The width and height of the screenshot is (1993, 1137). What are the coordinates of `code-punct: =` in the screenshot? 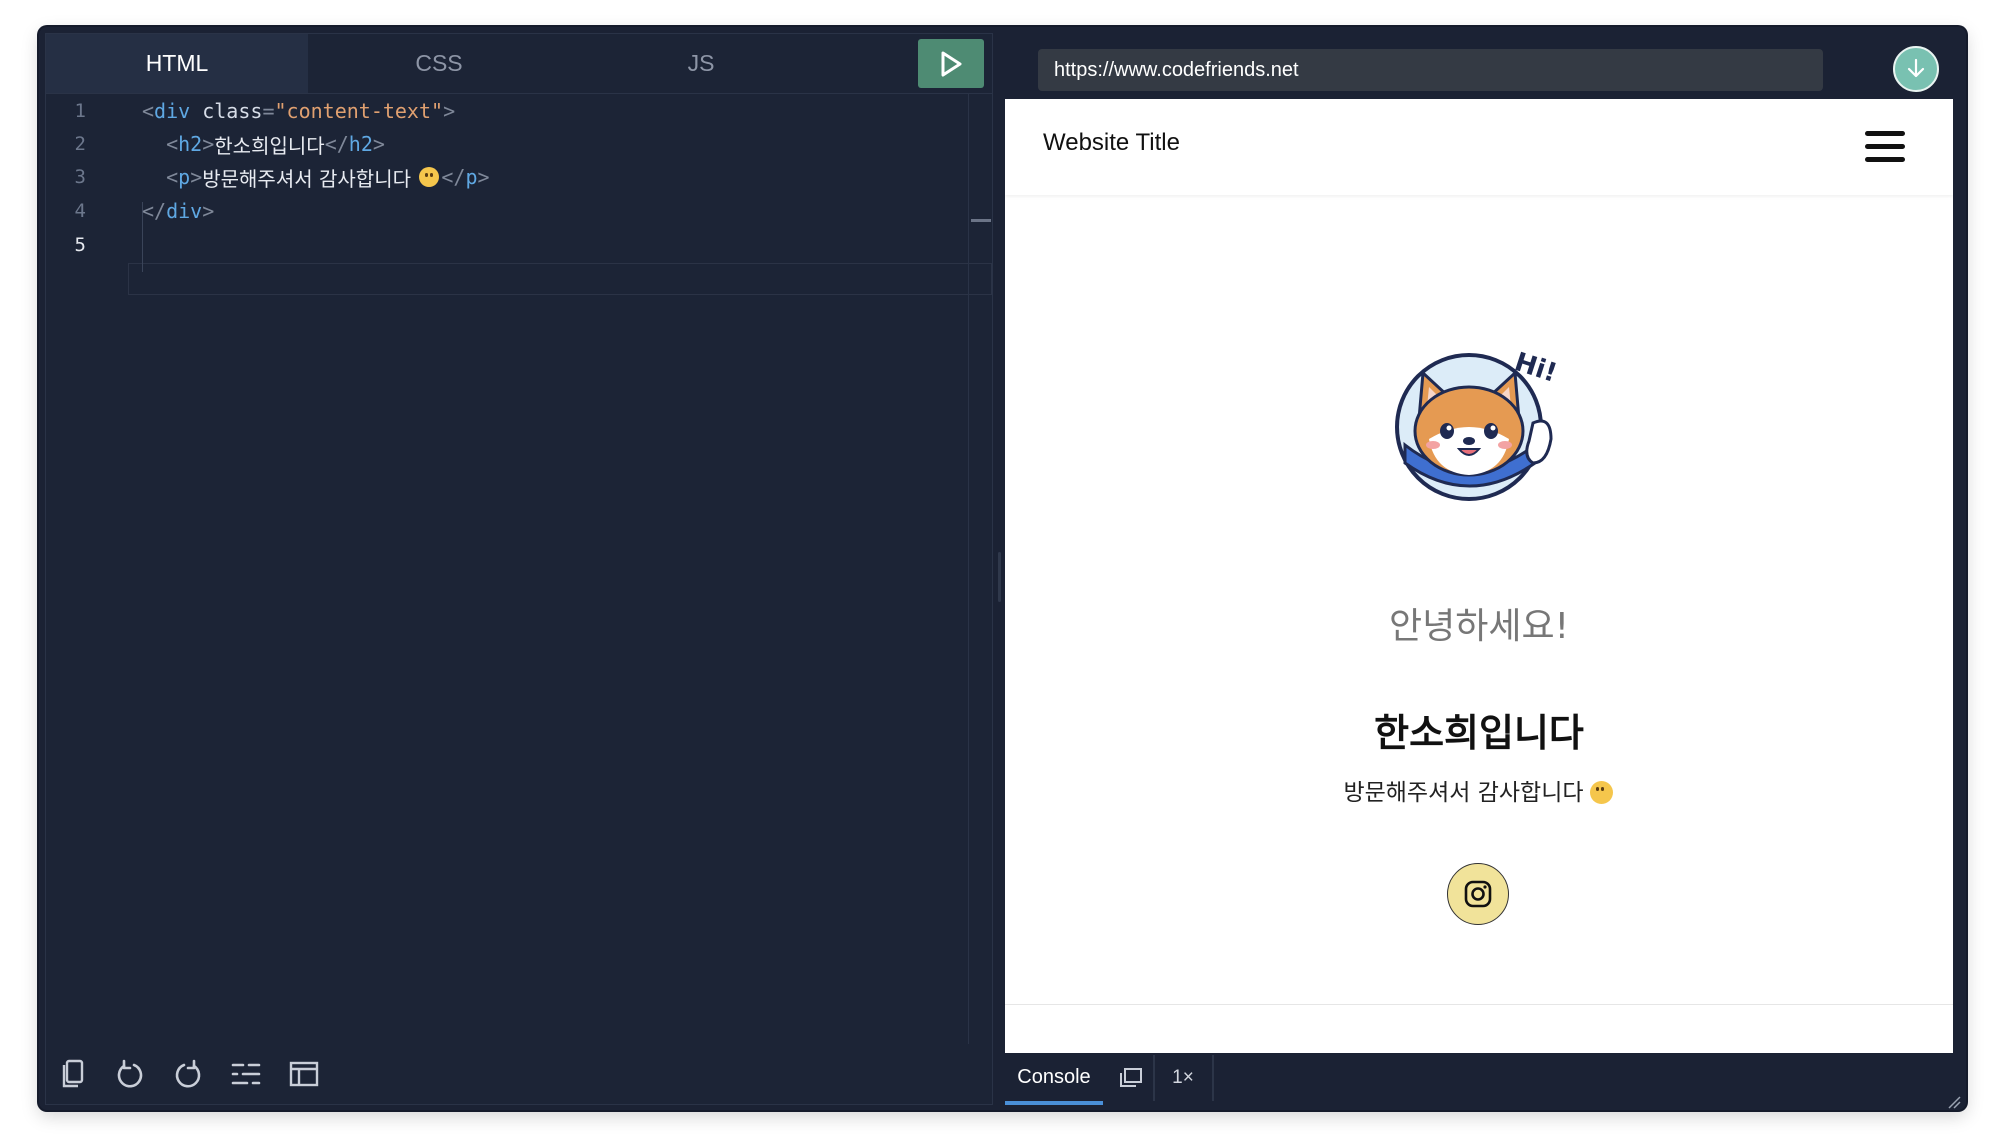 It's located at (268, 111).